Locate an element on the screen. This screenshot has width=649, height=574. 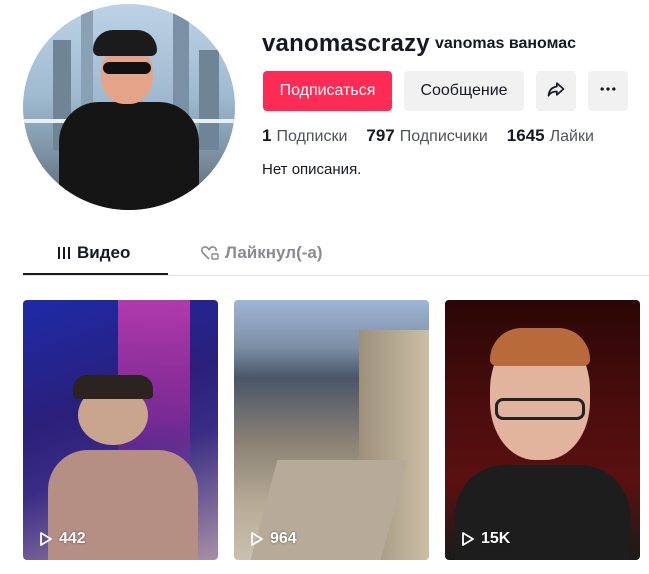
profile-username: vanomascrazy is located at coordinates (346, 43).